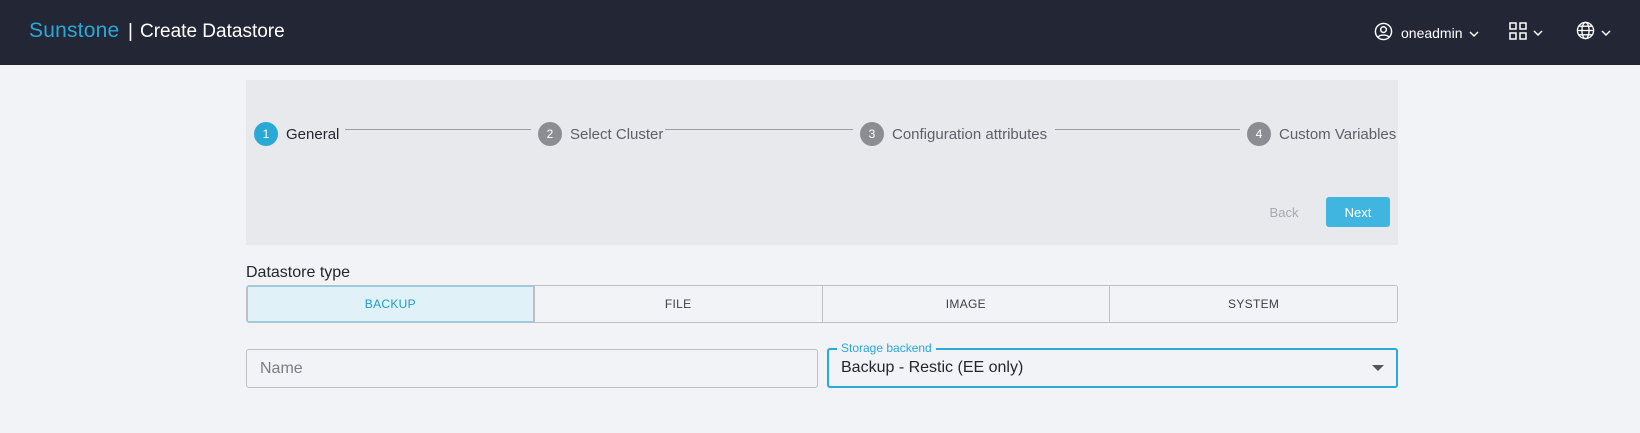  What do you see at coordinates (886, 348) in the screenshot?
I see `storage-backend-label: Storage backend` at bounding box center [886, 348].